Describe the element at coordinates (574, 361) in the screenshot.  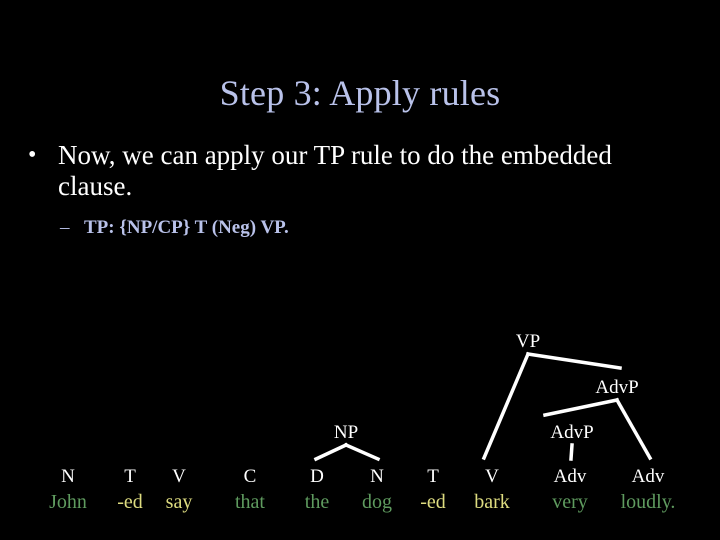
I see `tree-edge-vp-to-advp` at that location.